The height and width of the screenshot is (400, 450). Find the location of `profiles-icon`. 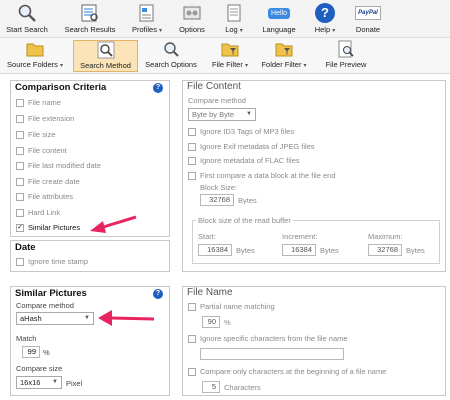

profiles-icon is located at coordinates (147, 13).